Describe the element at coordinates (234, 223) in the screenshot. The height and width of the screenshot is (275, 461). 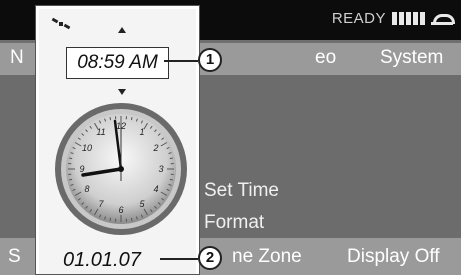
I see `option-format: Format` at that location.